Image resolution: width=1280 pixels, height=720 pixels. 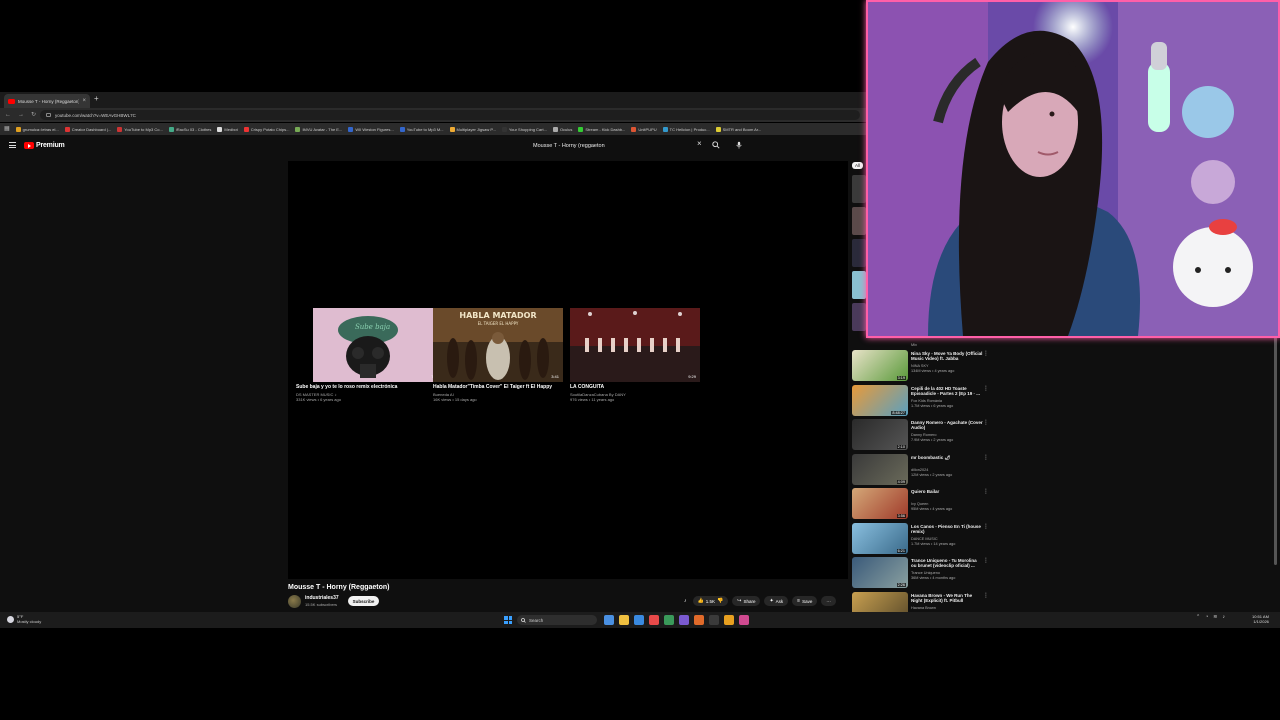 What do you see at coordinates (947, 457) in the screenshot?
I see `rec-title: mr boombastic 🌶` at bounding box center [947, 457].